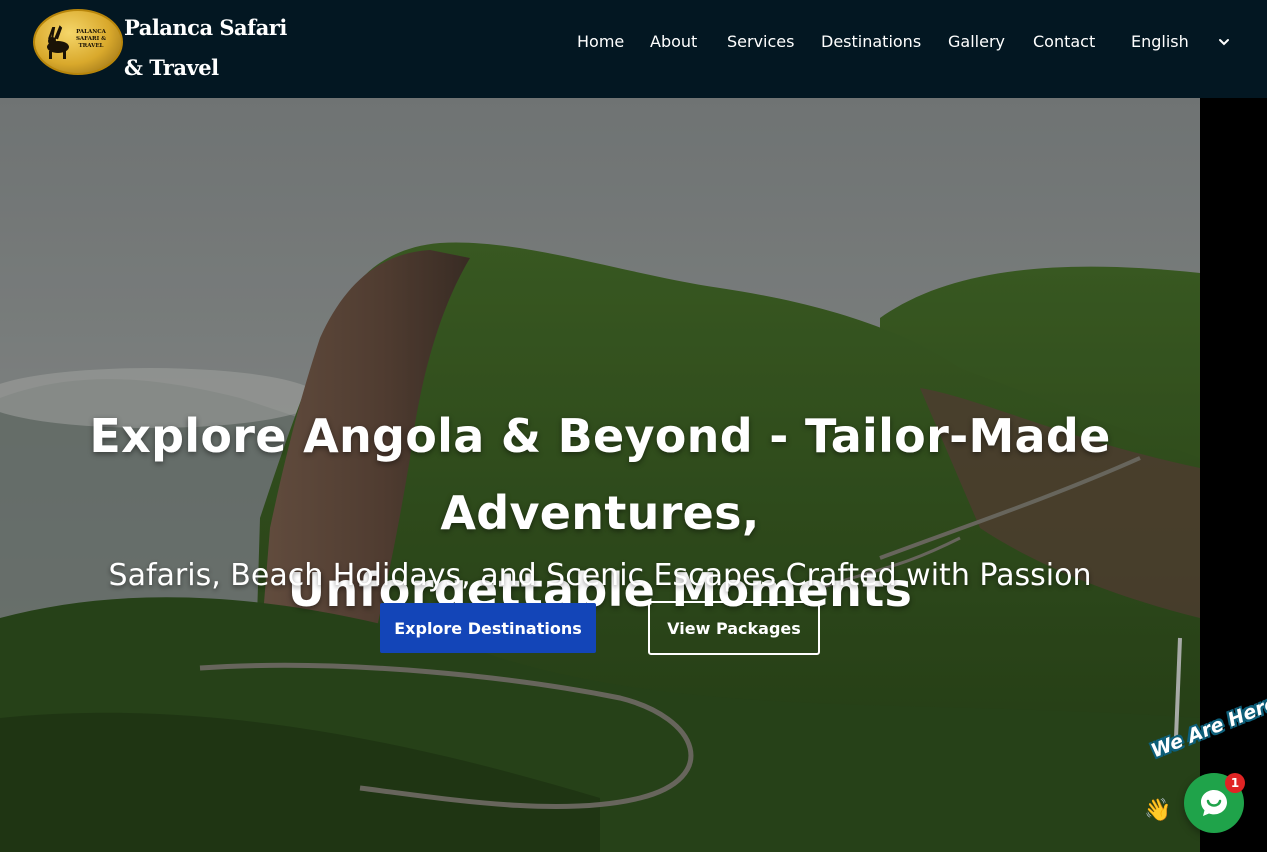 The width and height of the screenshot is (1267, 852). What do you see at coordinates (976, 42) in the screenshot?
I see `nav-gallery: Gallery` at bounding box center [976, 42].